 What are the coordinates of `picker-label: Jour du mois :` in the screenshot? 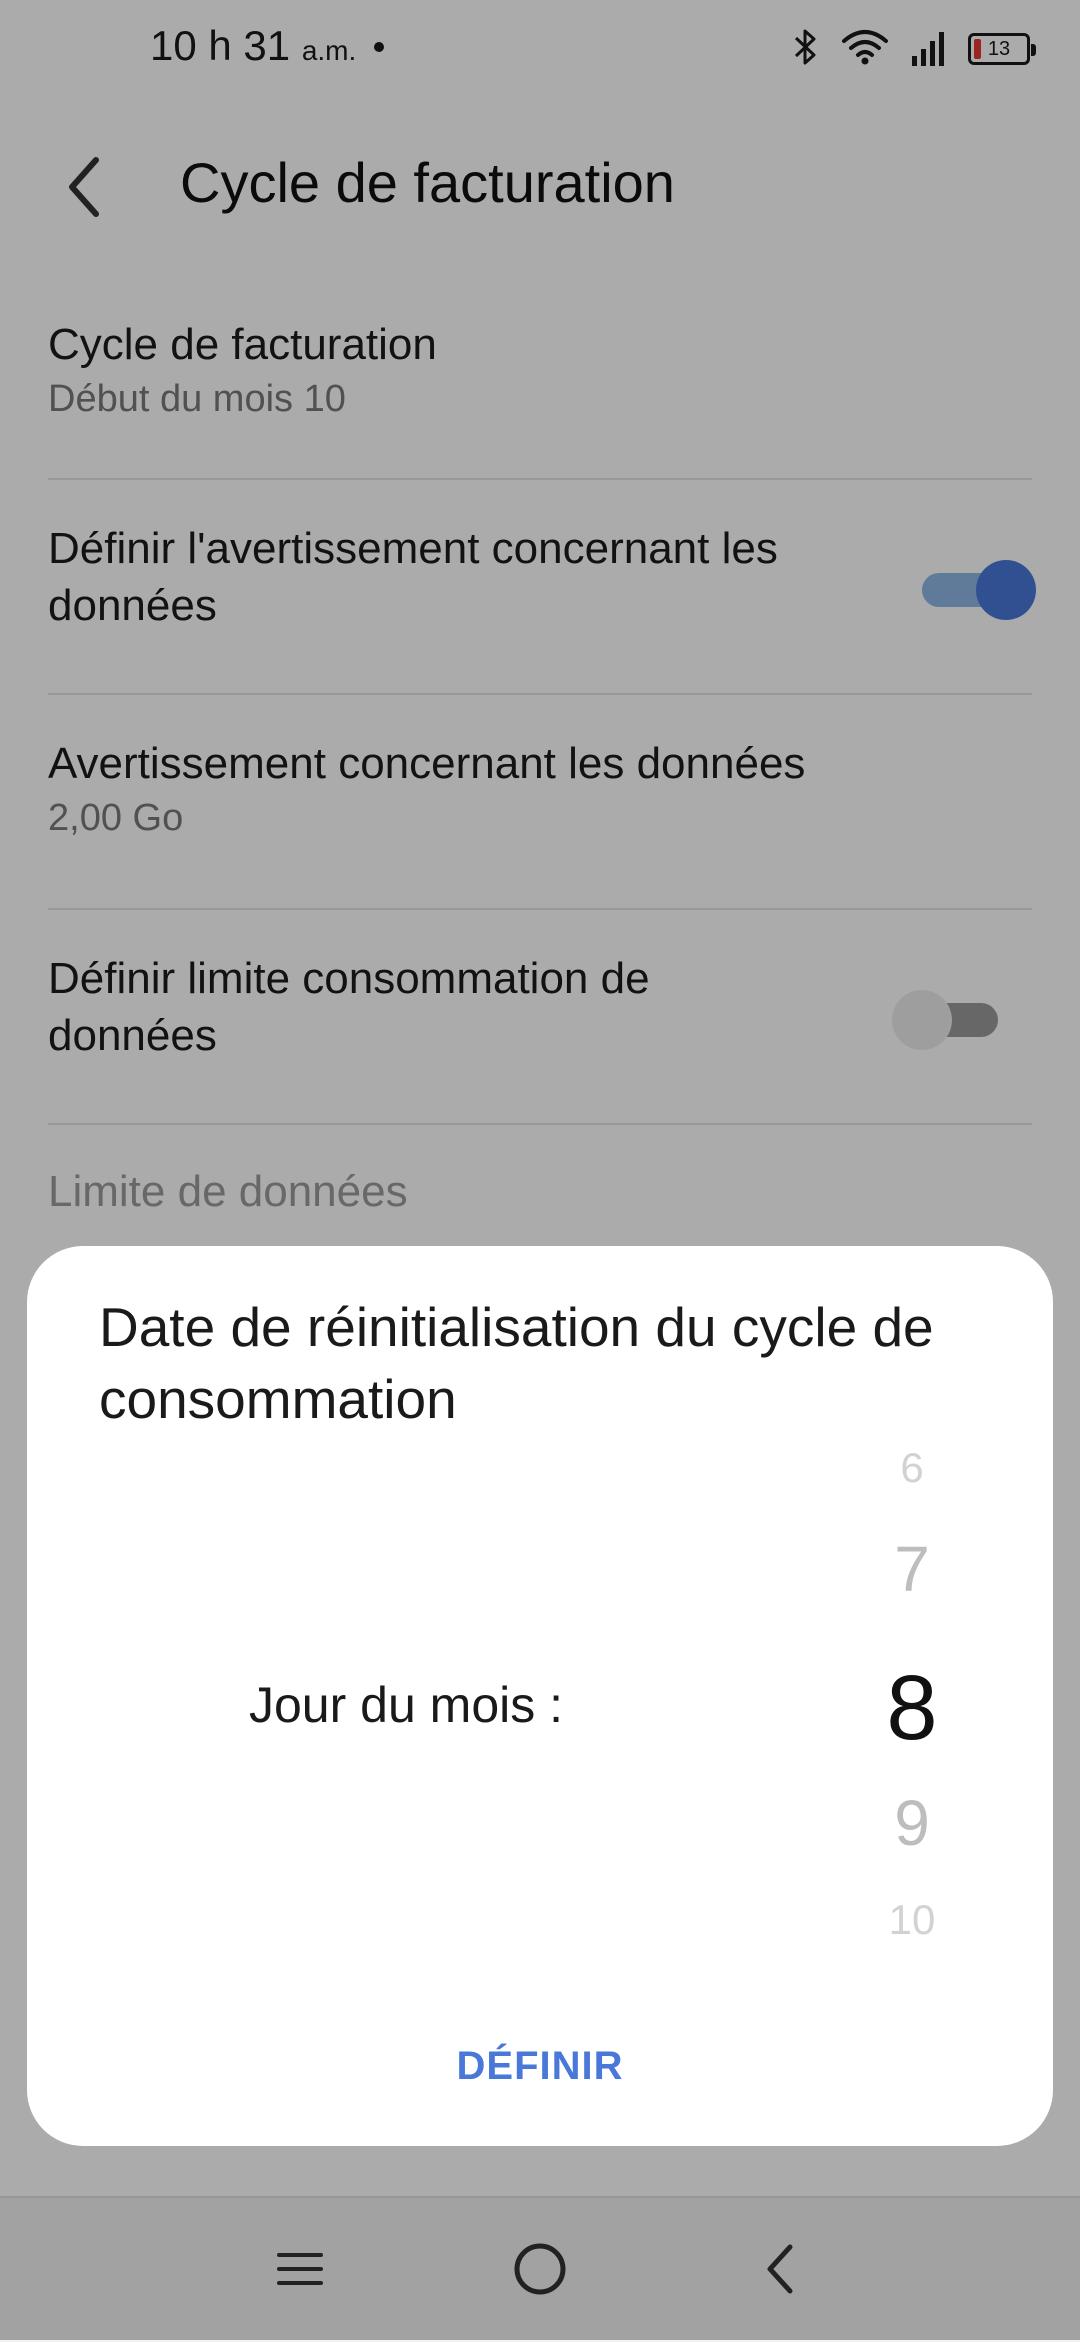 It's located at (406, 1705).